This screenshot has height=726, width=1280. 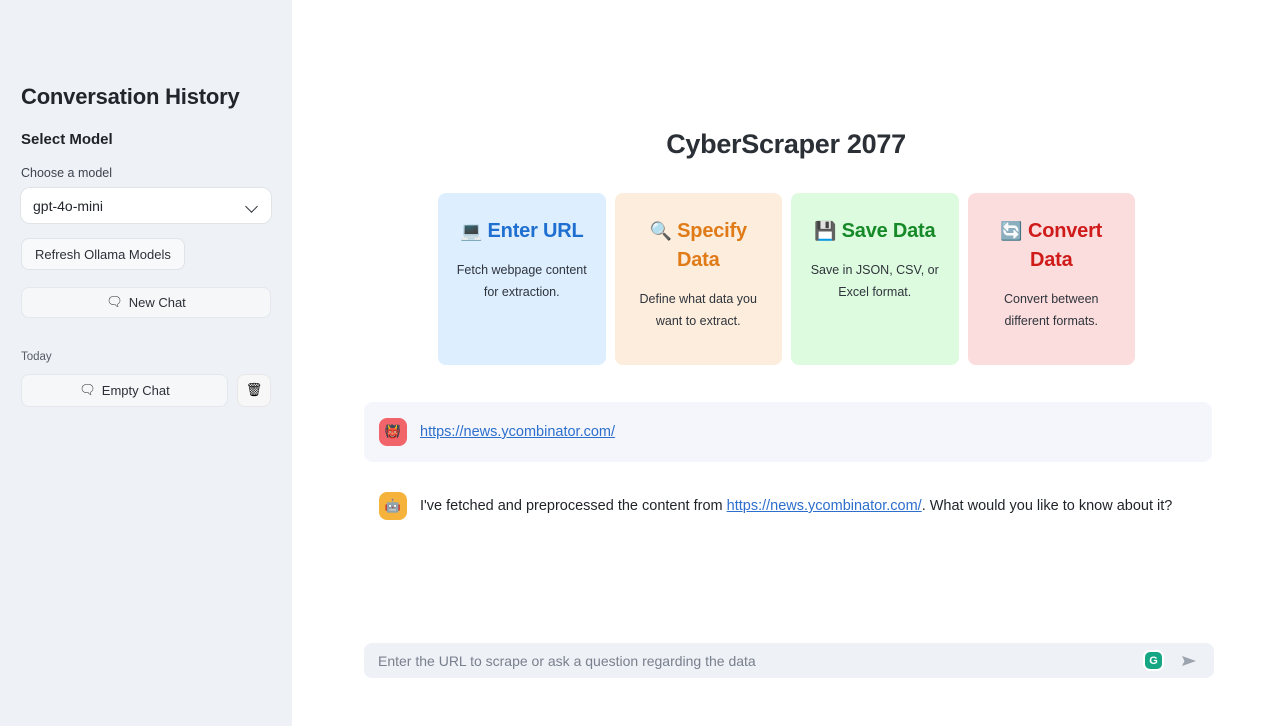 I want to click on chat-message-text: https://news.ycombinator.com/, so click(x=517, y=431).